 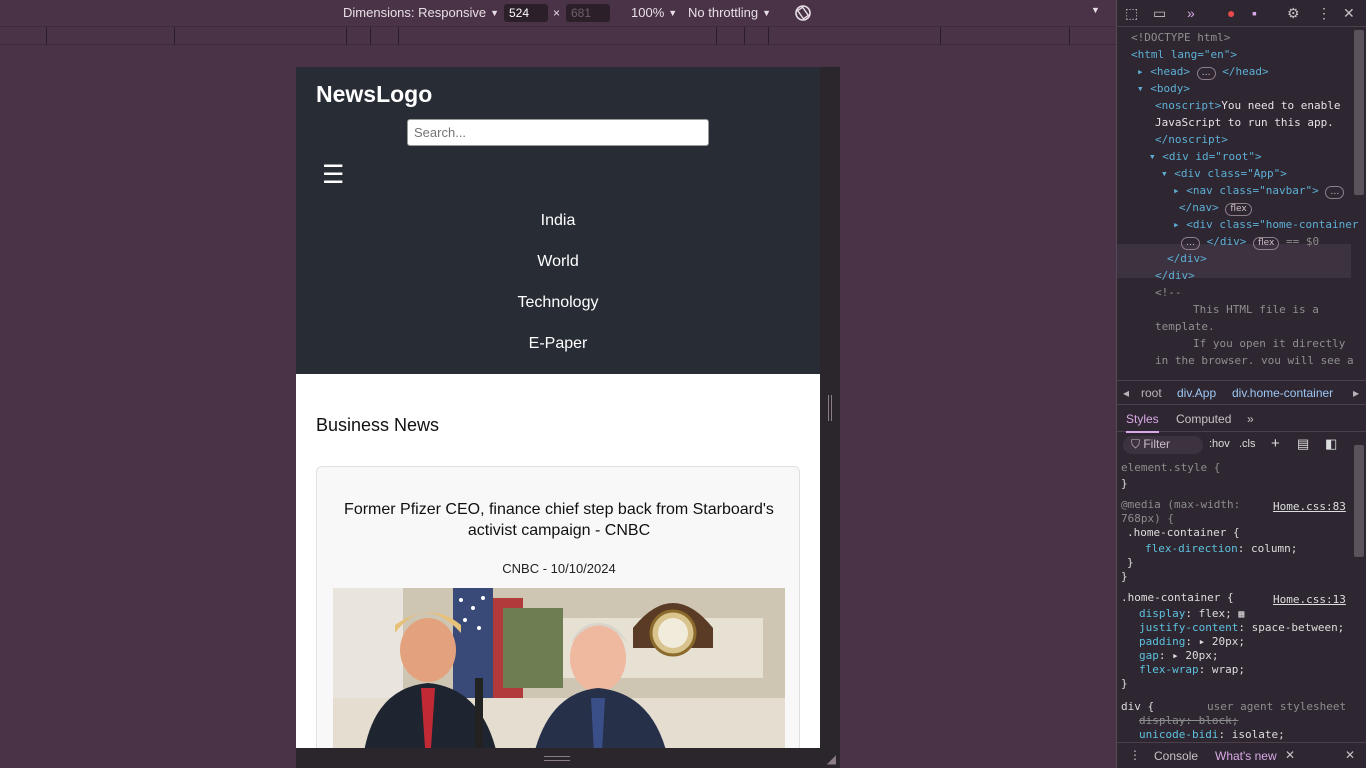 I want to click on flex-wrap-decl: flex-wrap: wrap;, so click(x=1192, y=670).